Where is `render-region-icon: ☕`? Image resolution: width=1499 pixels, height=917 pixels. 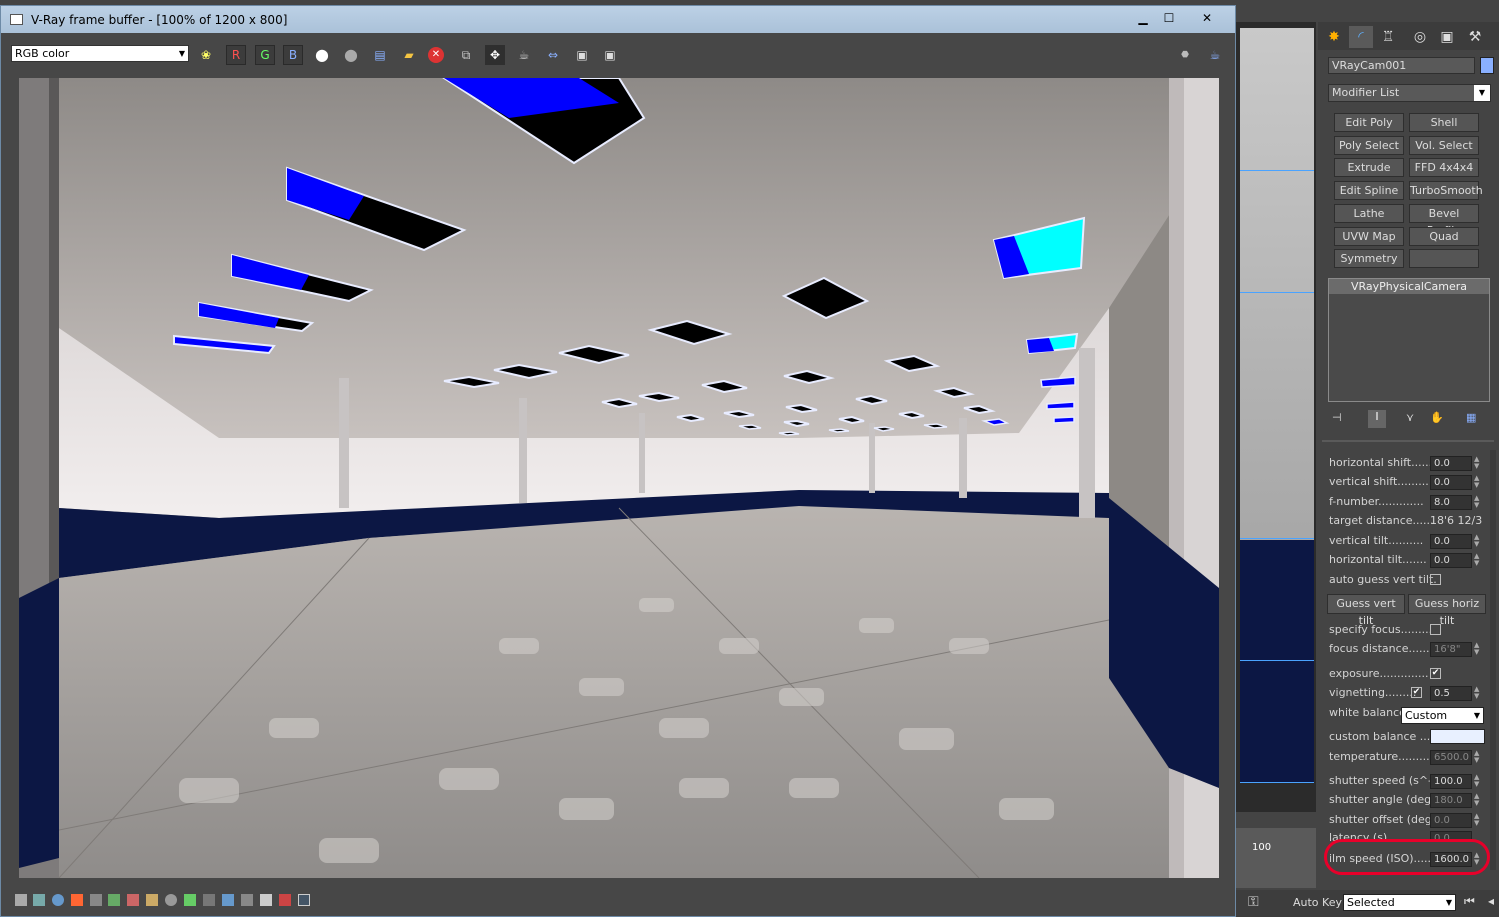 render-region-icon: ☕ is located at coordinates (524, 55).